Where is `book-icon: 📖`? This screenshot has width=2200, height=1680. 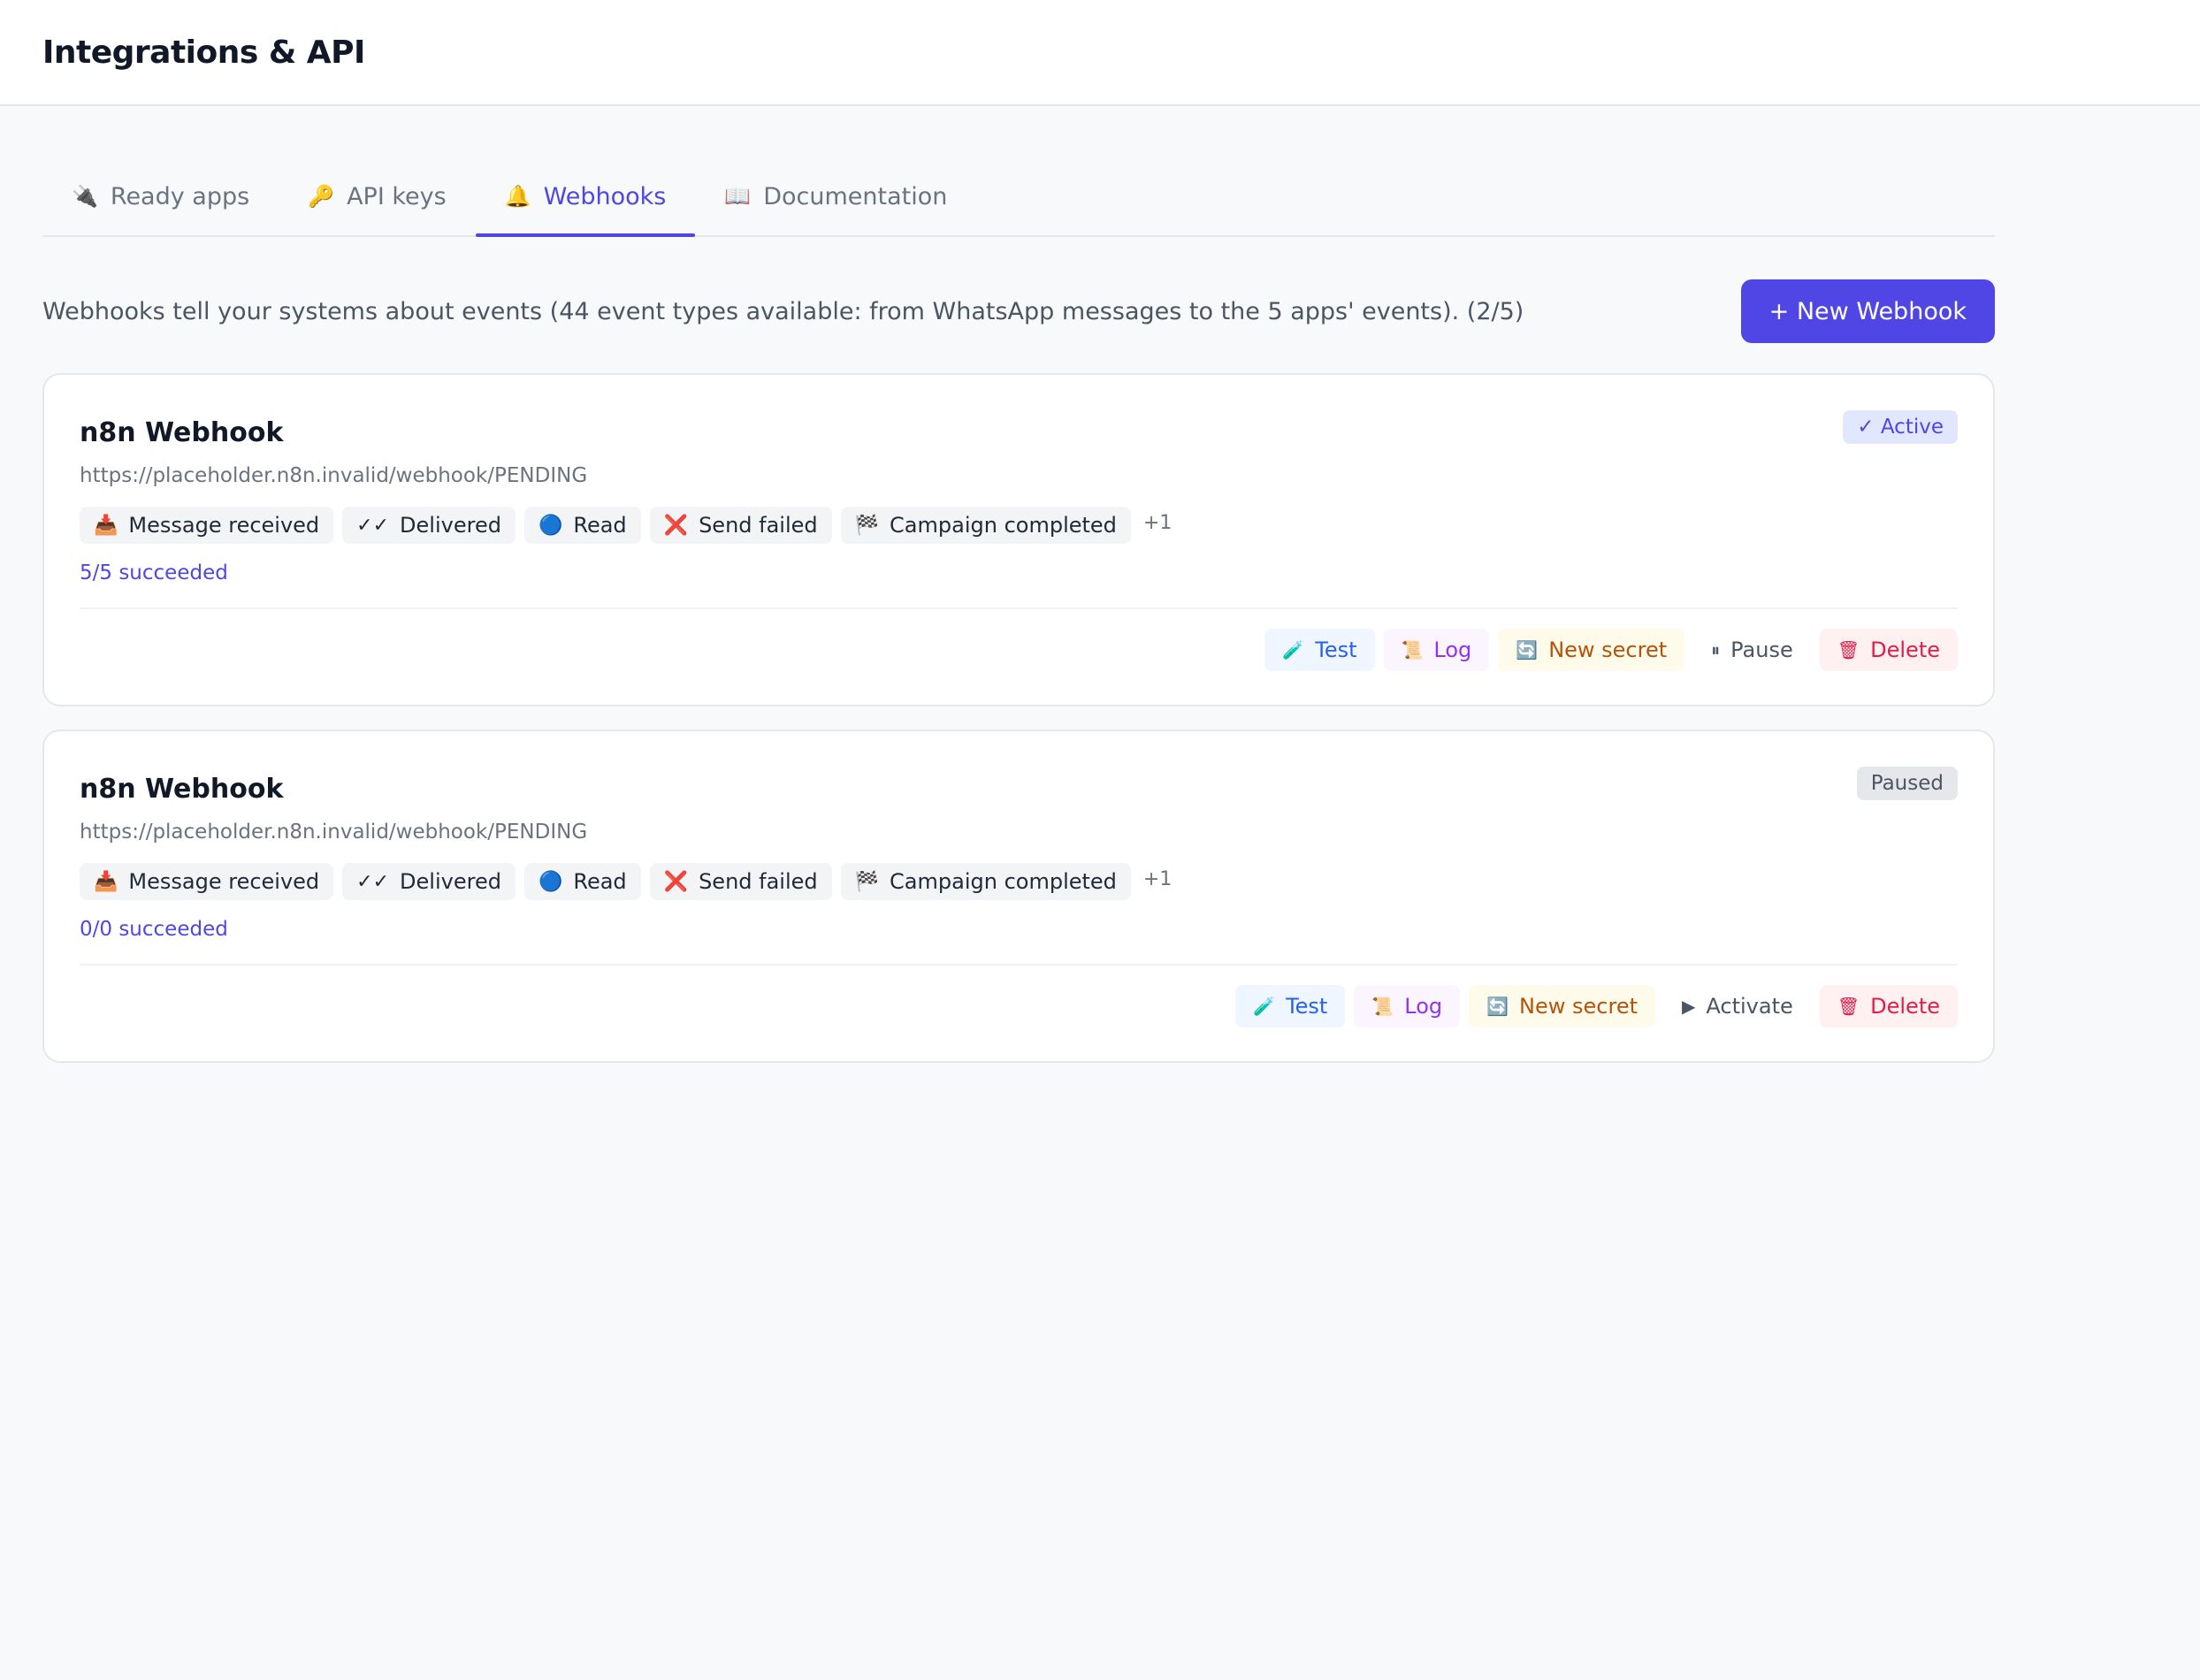
book-icon: 📖 is located at coordinates (738, 196).